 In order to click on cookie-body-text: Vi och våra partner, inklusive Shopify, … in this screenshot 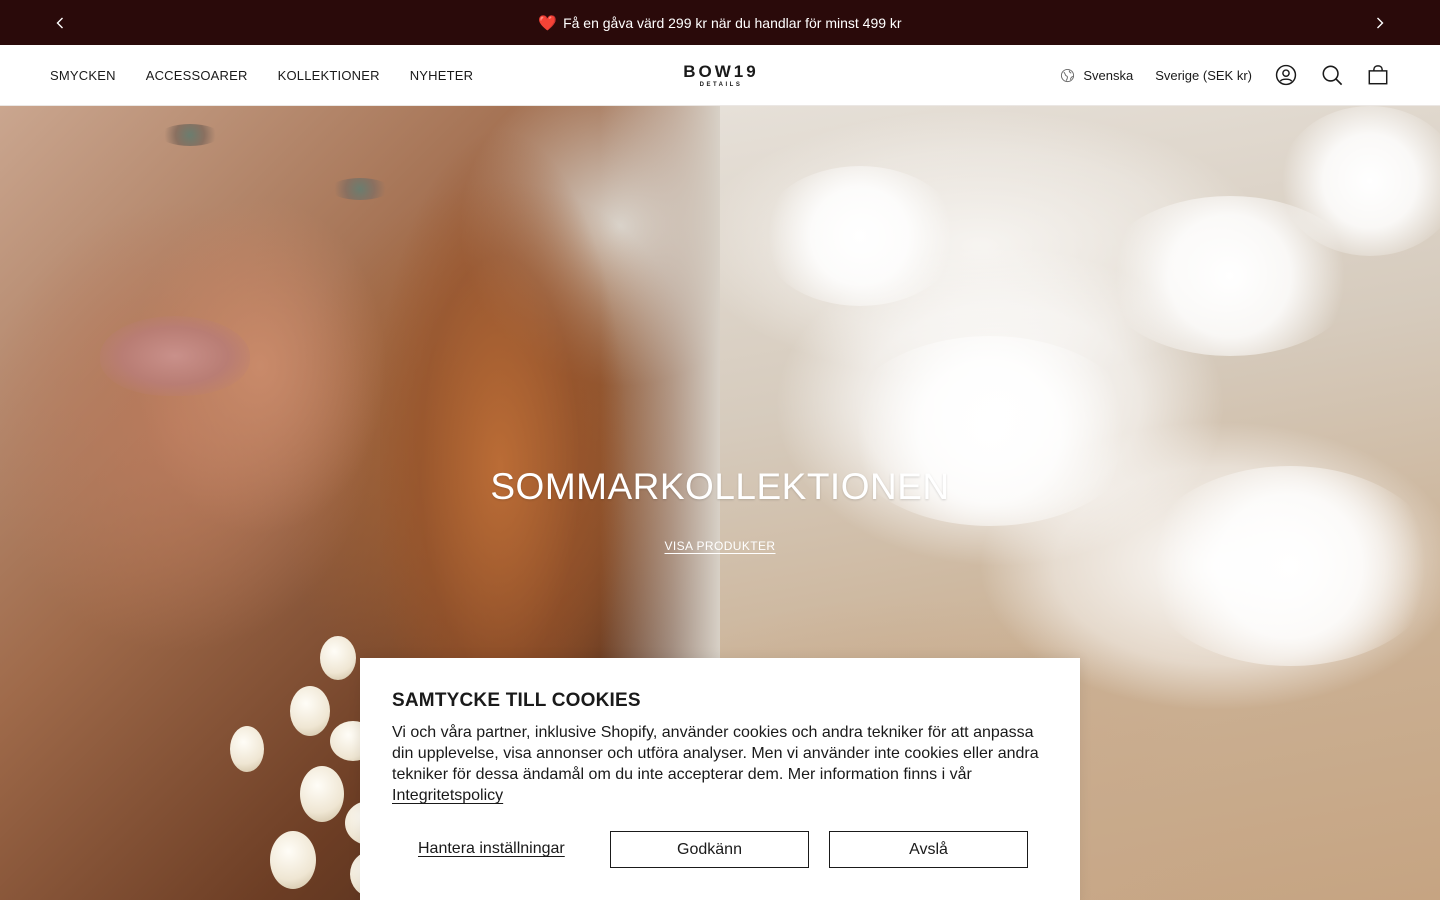, I will do `click(715, 753)`.